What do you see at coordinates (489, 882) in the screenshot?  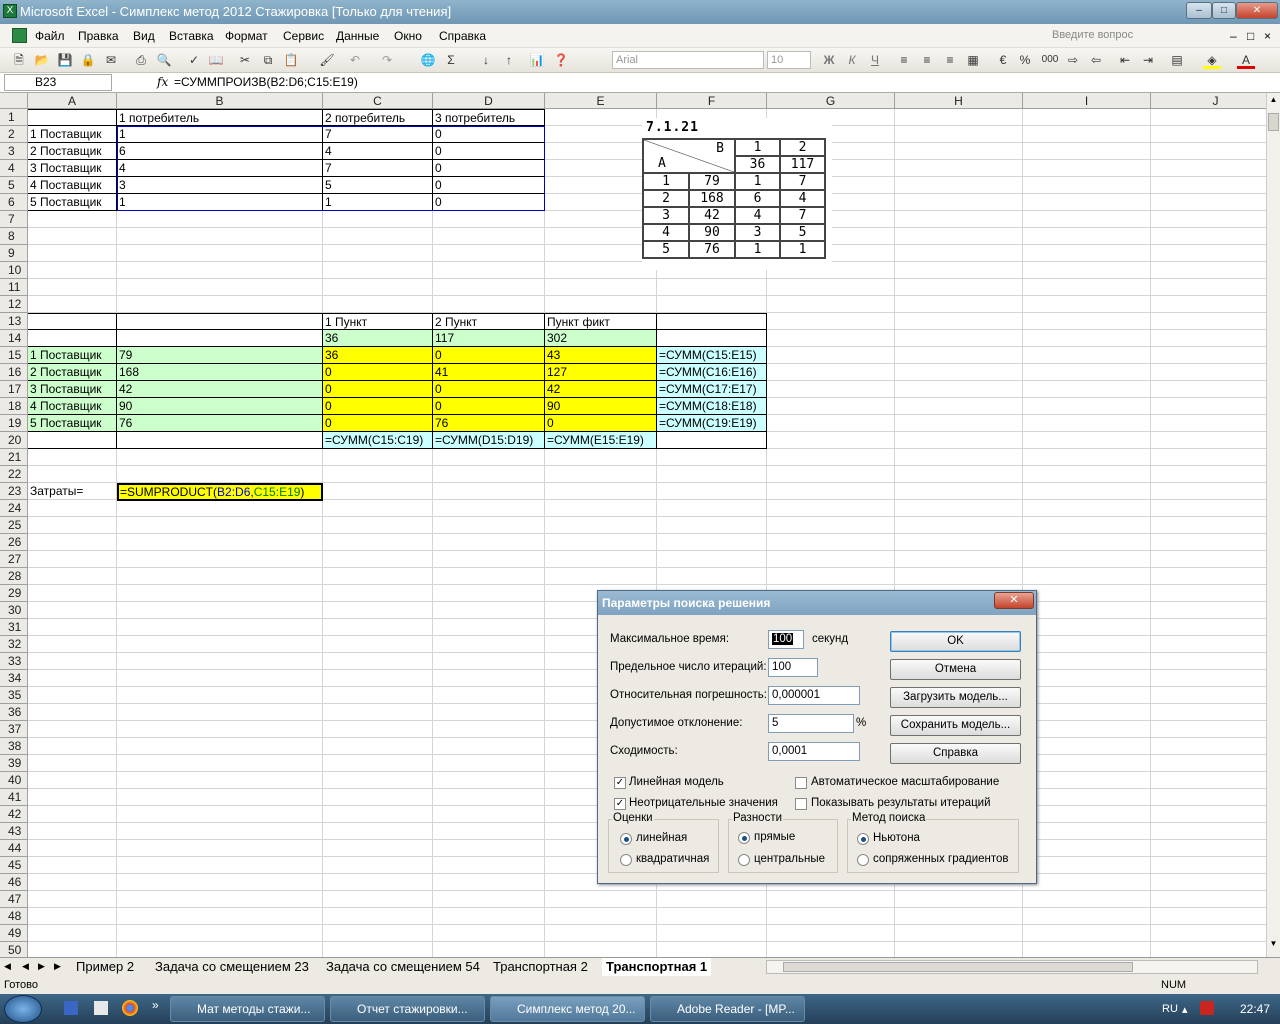 I see `cell-d46` at bounding box center [489, 882].